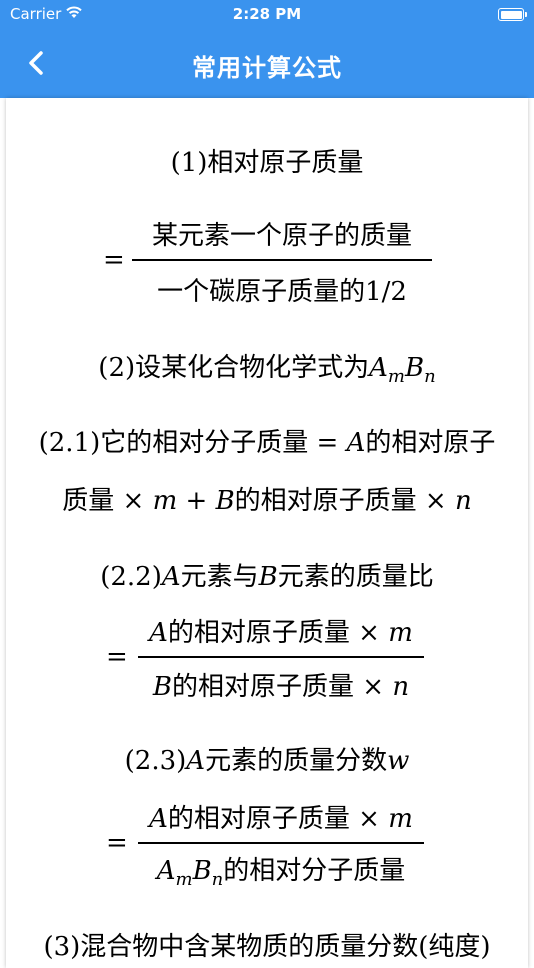  Describe the element at coordinates (267, 443) in the screenshot. I see `formula-2-1-line-1: (2.1)它的相对分子质量 = A的相对原子` at that location.